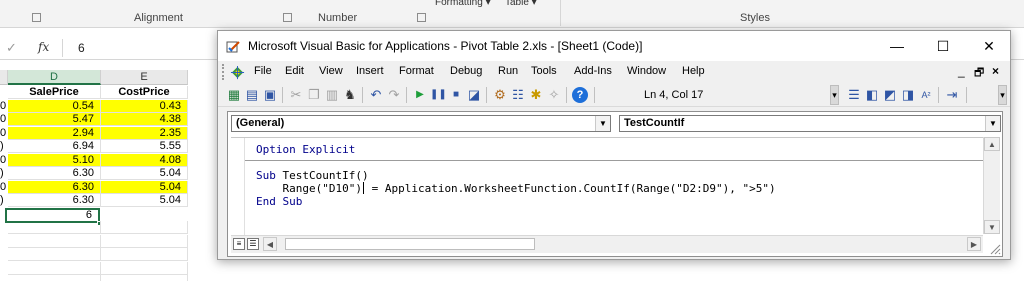 The image size is (1024, 281). I want to click on menu-item-run: Run, so click(508, 71).